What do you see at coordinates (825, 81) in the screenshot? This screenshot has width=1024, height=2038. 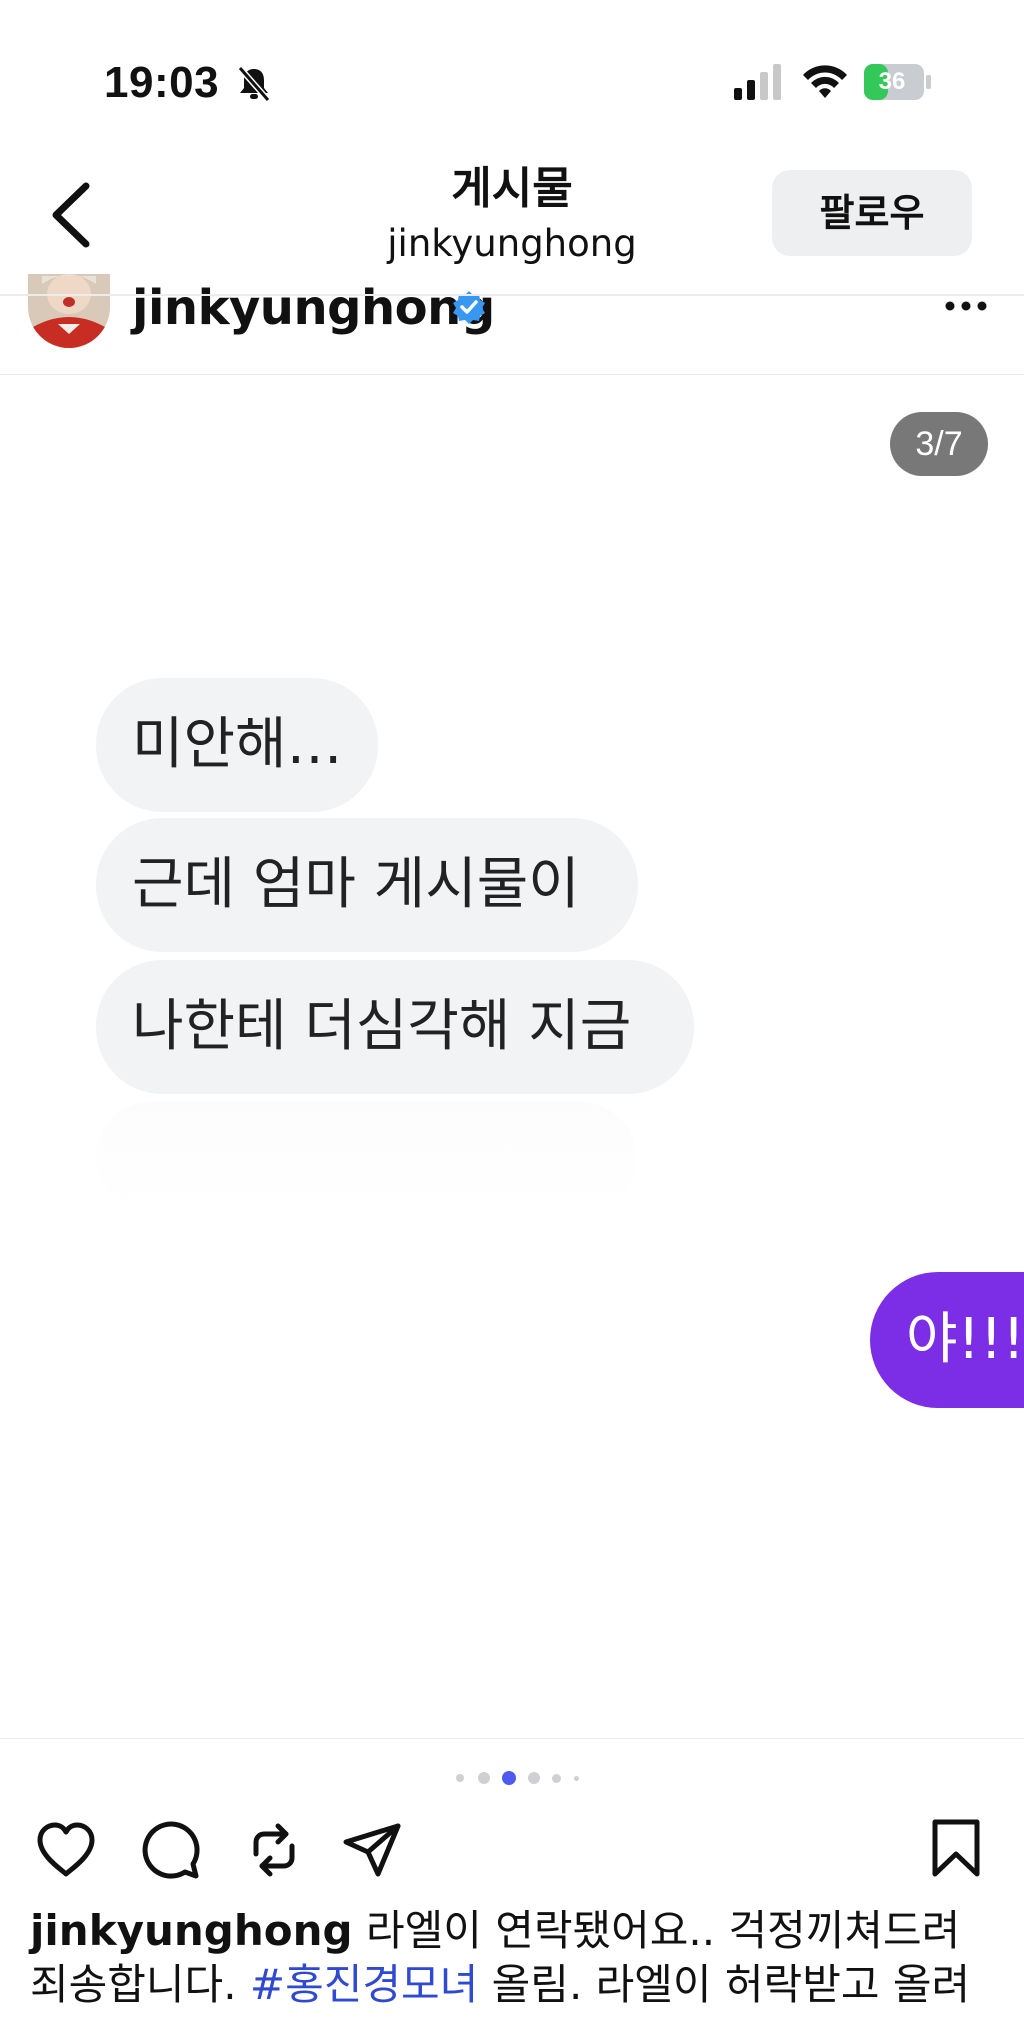 I see `wifi-icon` at bounding box center [825, 81].